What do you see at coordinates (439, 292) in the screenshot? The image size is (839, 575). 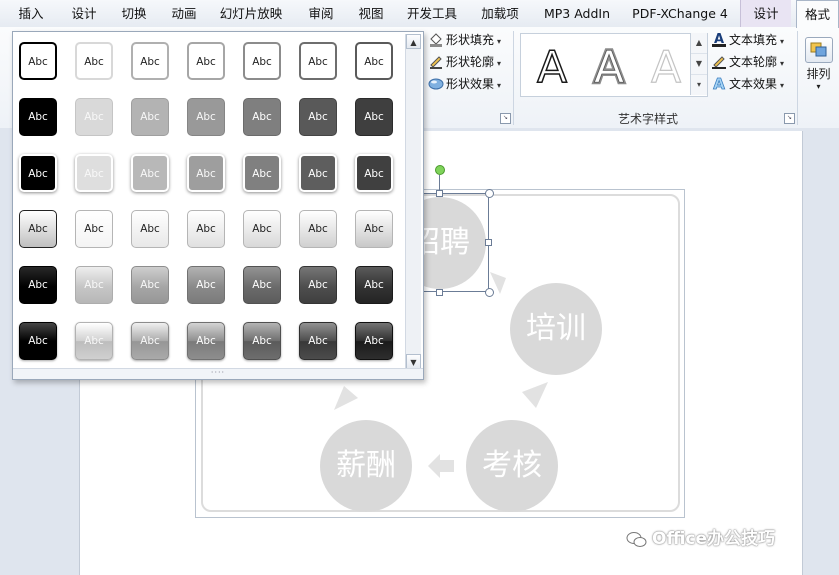 I see `resize-handle-bottom` at bounding box center [439, 292].